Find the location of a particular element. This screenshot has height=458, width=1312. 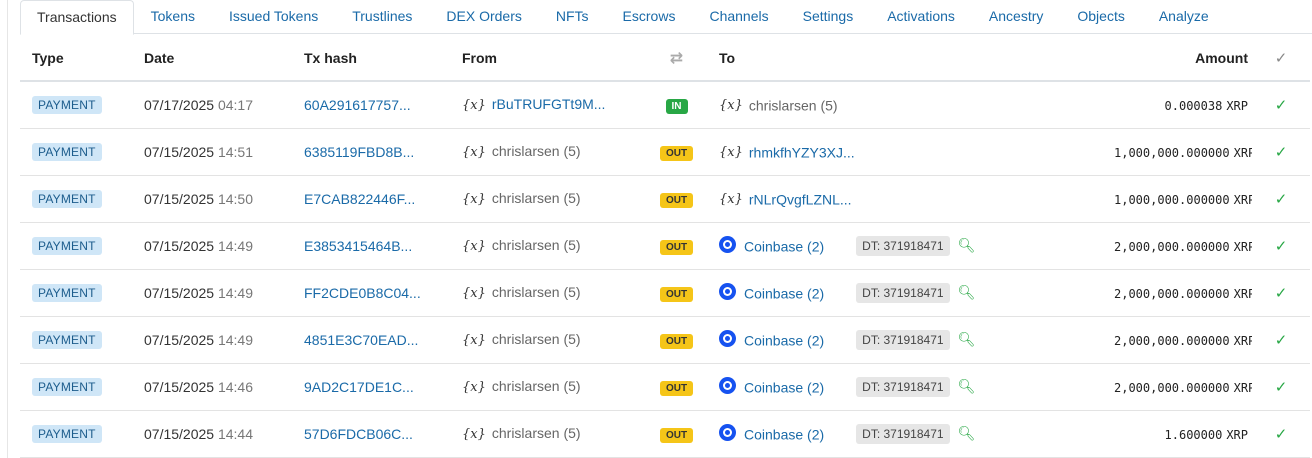

table-header-row: Type Date Tx hash From ⇄ To Amount ✓ is located at coordinates (665, 58).